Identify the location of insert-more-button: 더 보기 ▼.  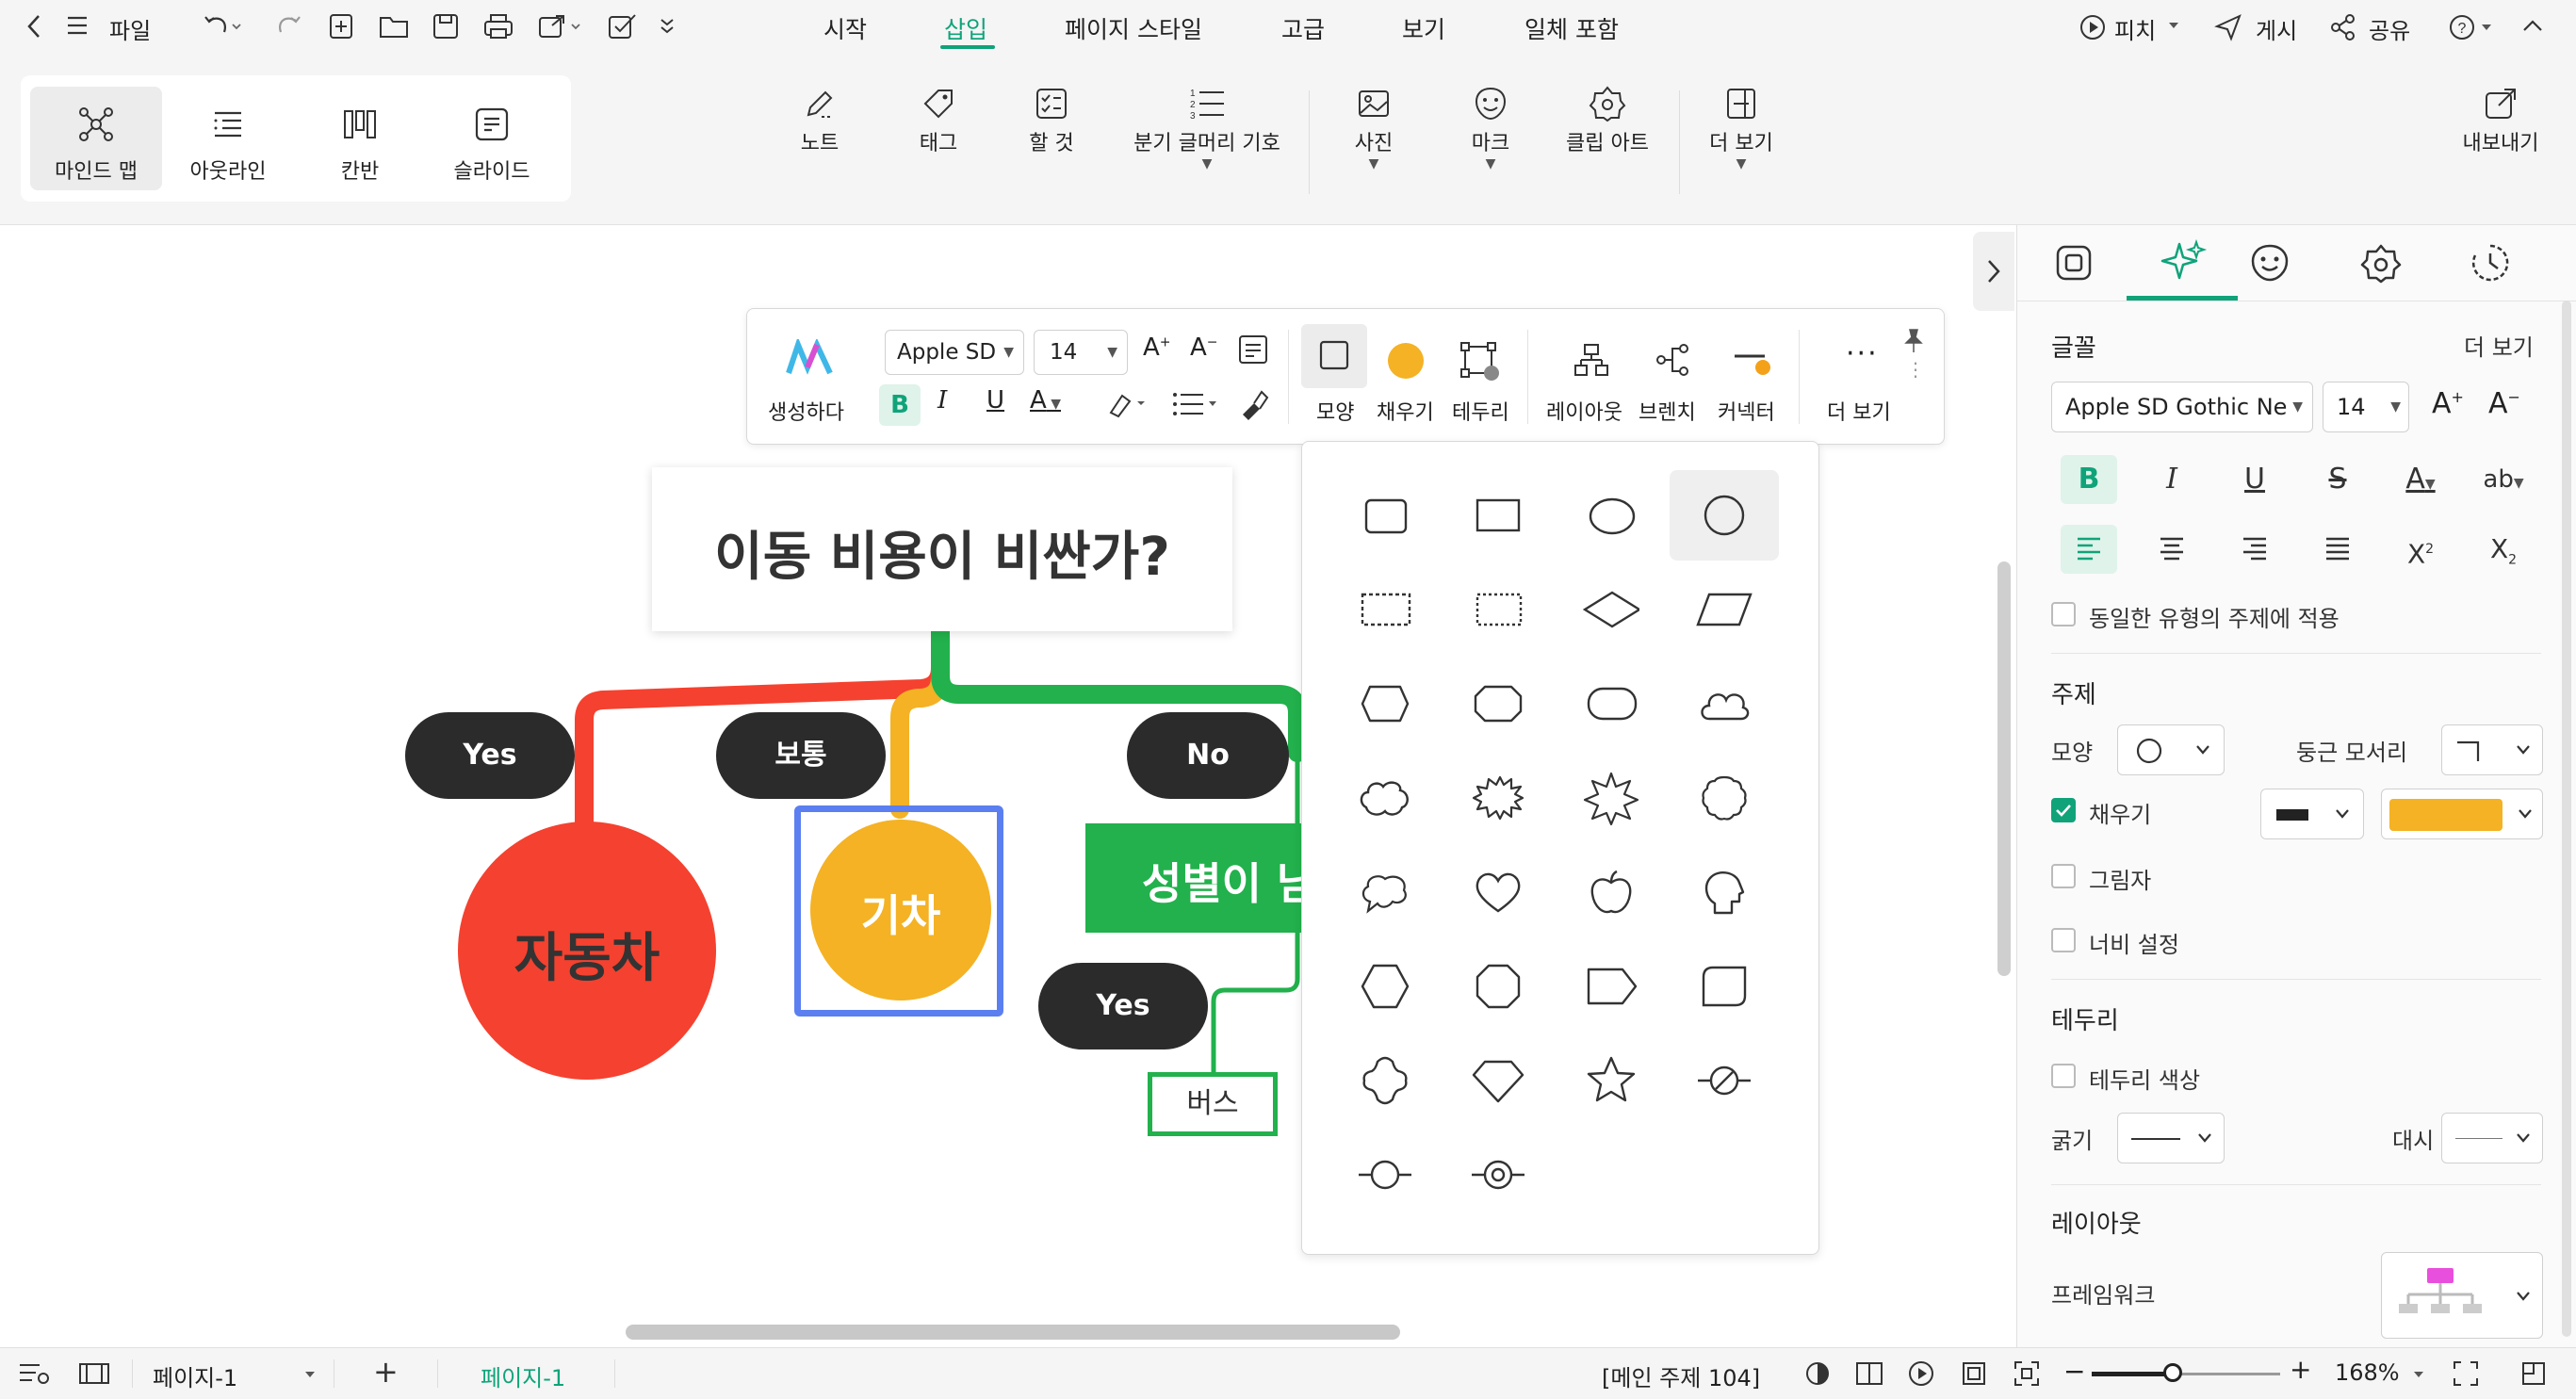
(1741, 128).